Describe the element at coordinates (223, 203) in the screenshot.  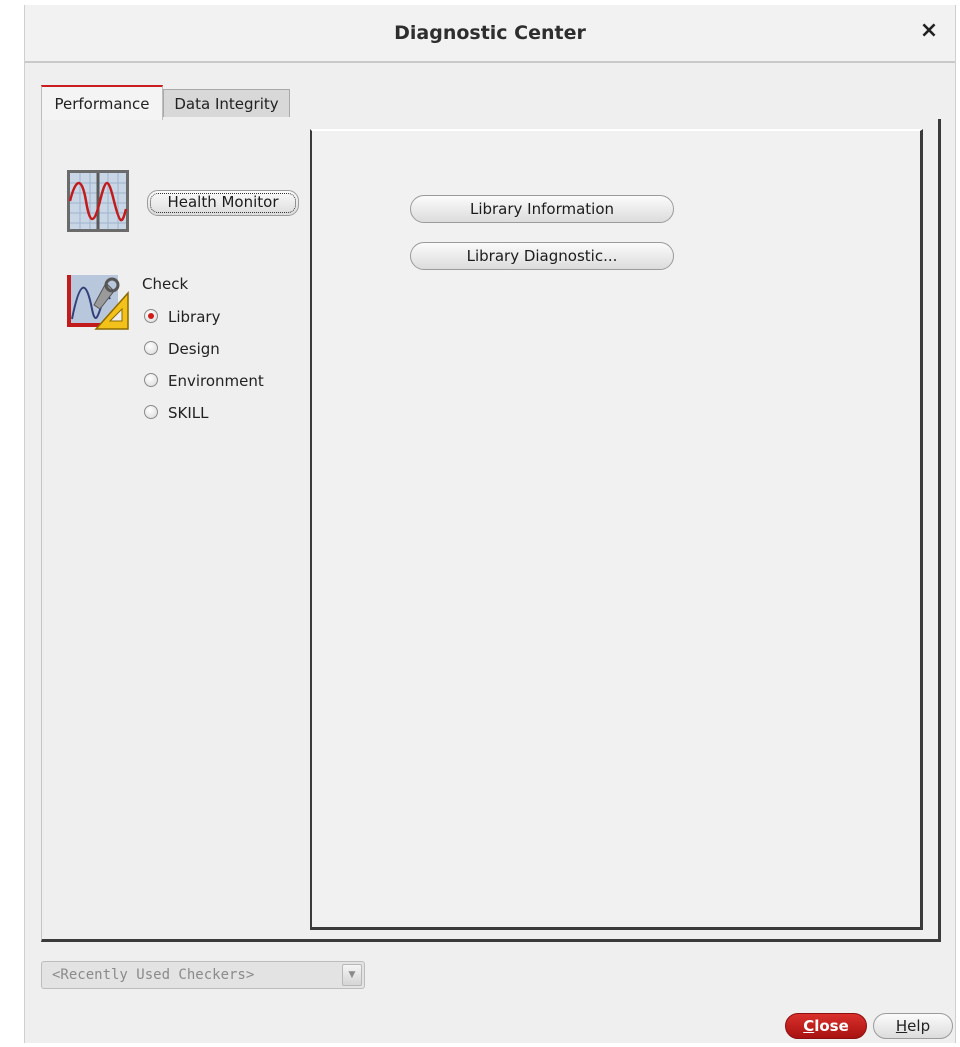
I see `health-monitor-button: Health Monitor` at that location.